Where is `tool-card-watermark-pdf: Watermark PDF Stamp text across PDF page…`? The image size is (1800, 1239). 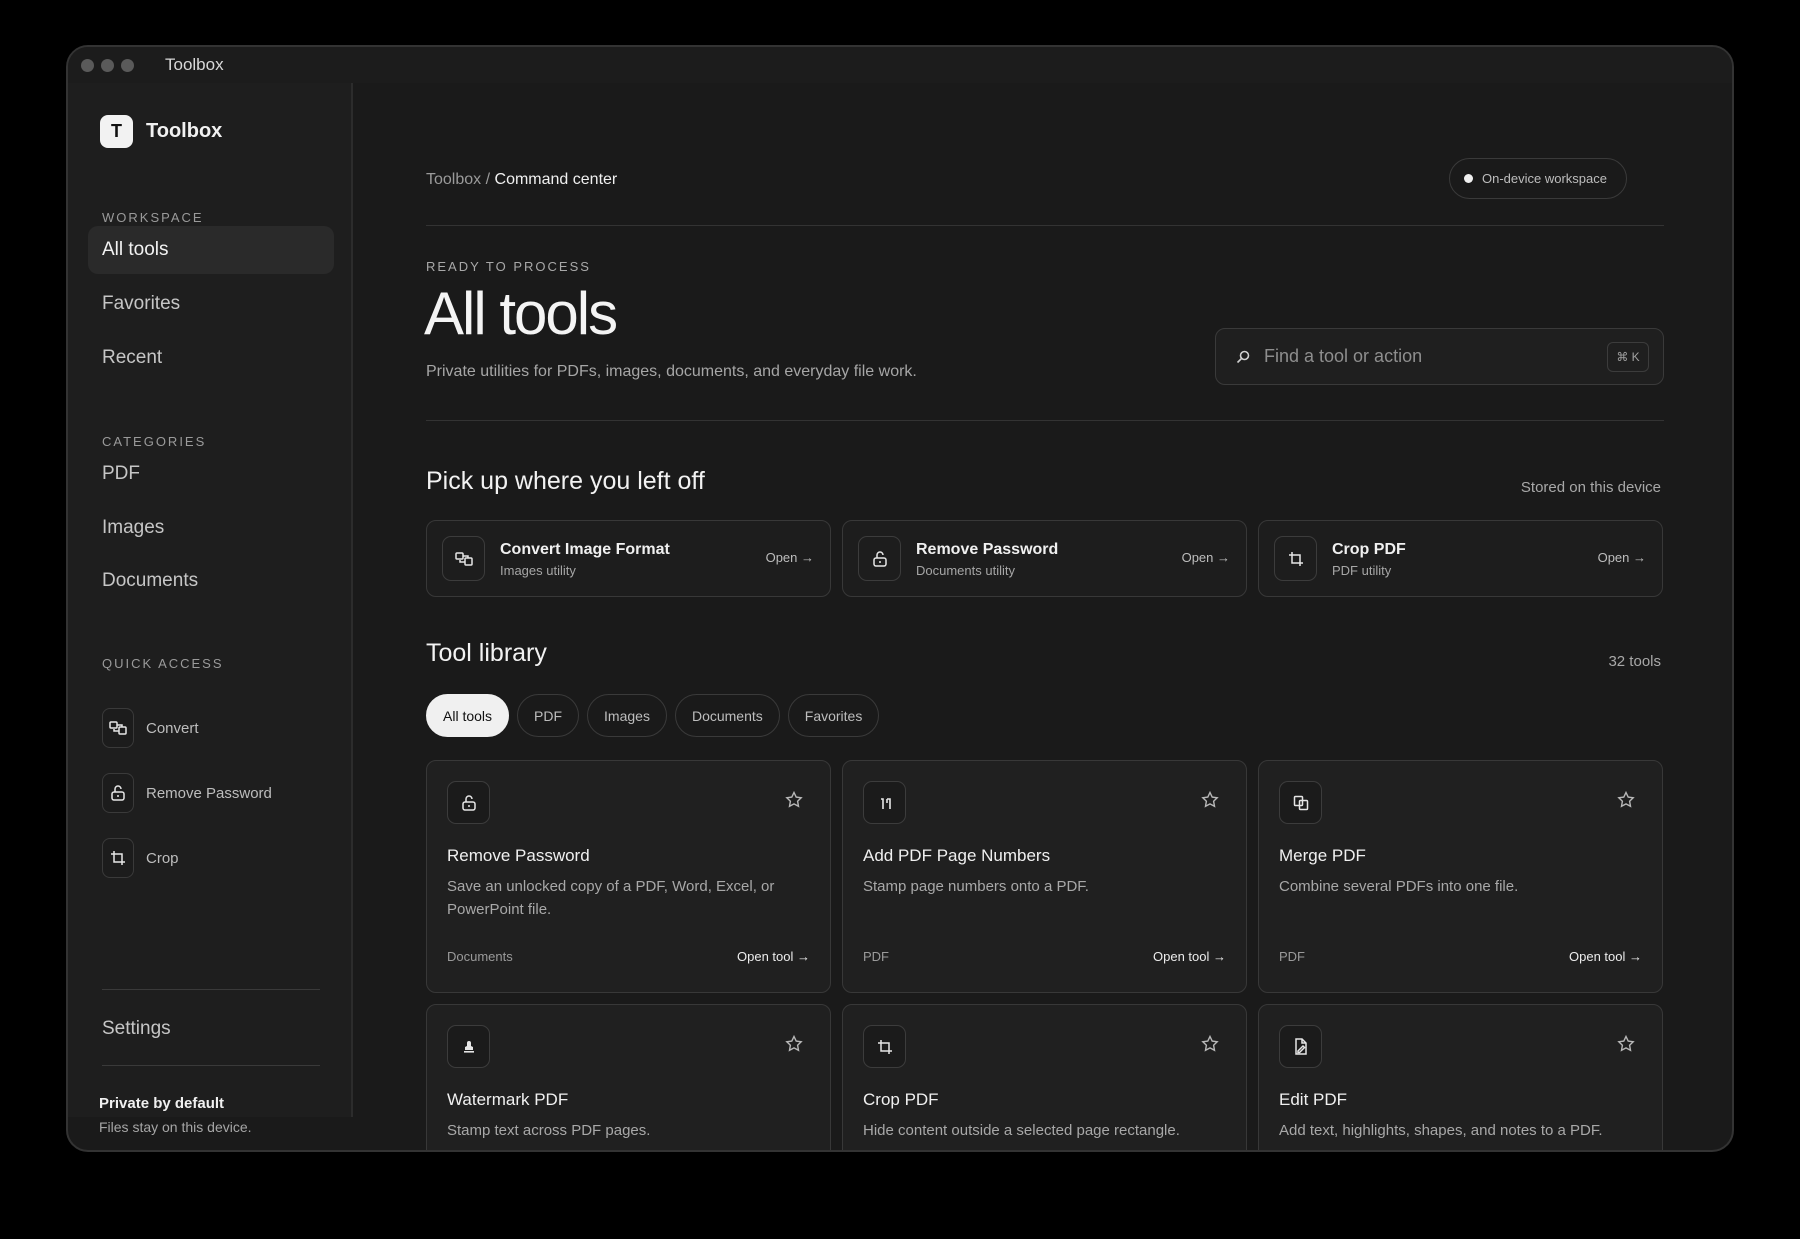
tool-card-watermark-pdf: Watermark PDF Stamp text across PDF page… is located at coordinates (628, 1077).